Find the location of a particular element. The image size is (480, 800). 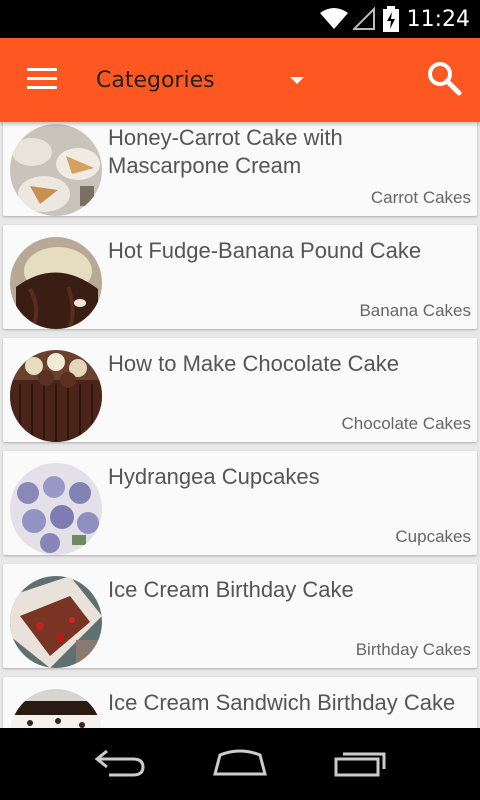

category-dropdown-label: Categories is located at coordinates (155, 80).